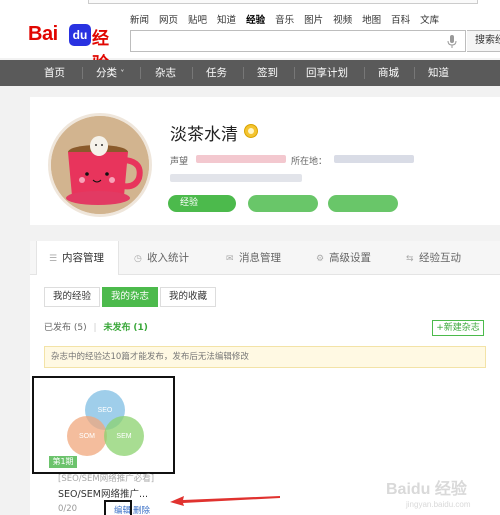 The image size is (500, 515). I want to click on mail-icon: ✉, so click(230, 259).